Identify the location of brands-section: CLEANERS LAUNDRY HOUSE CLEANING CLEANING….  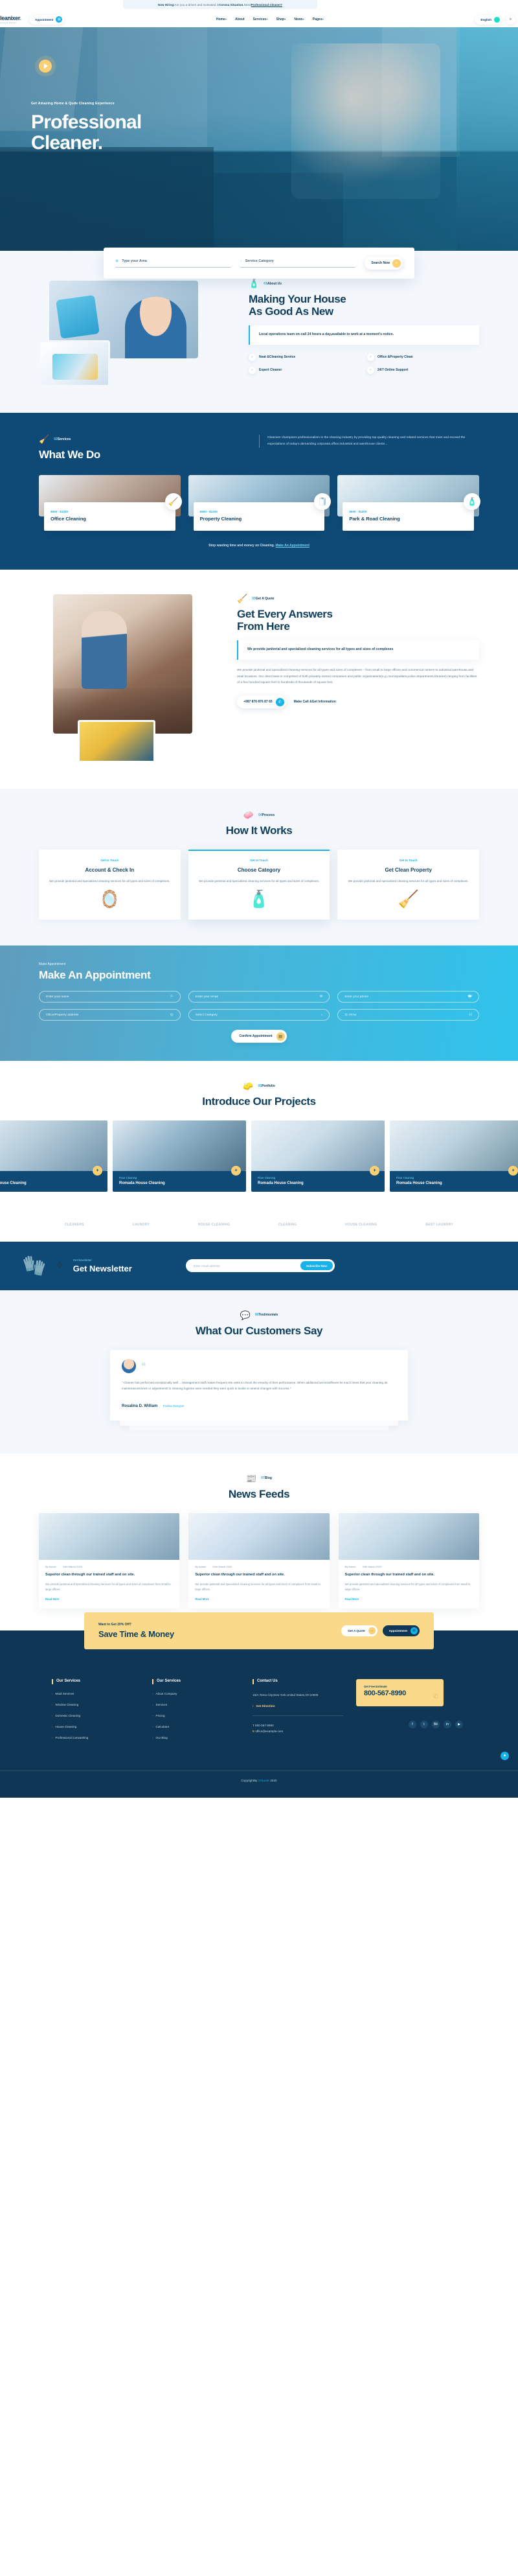
(259, 1227).